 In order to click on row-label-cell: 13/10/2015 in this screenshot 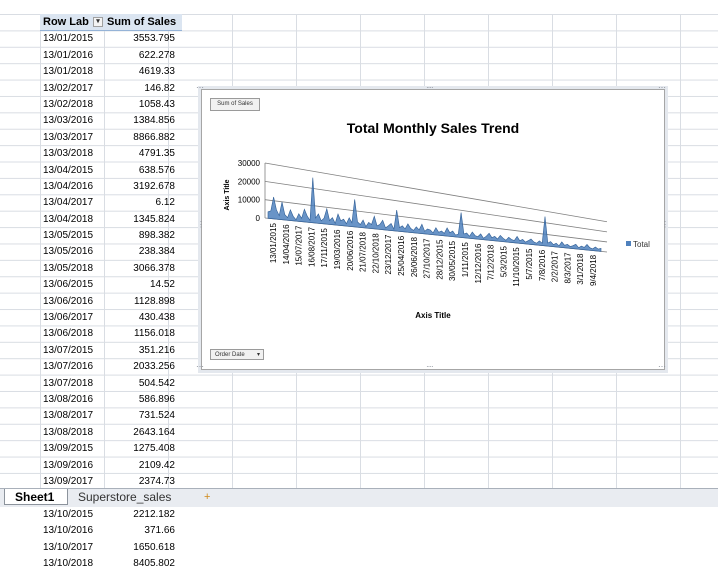, I will do `click(72, 515)`.